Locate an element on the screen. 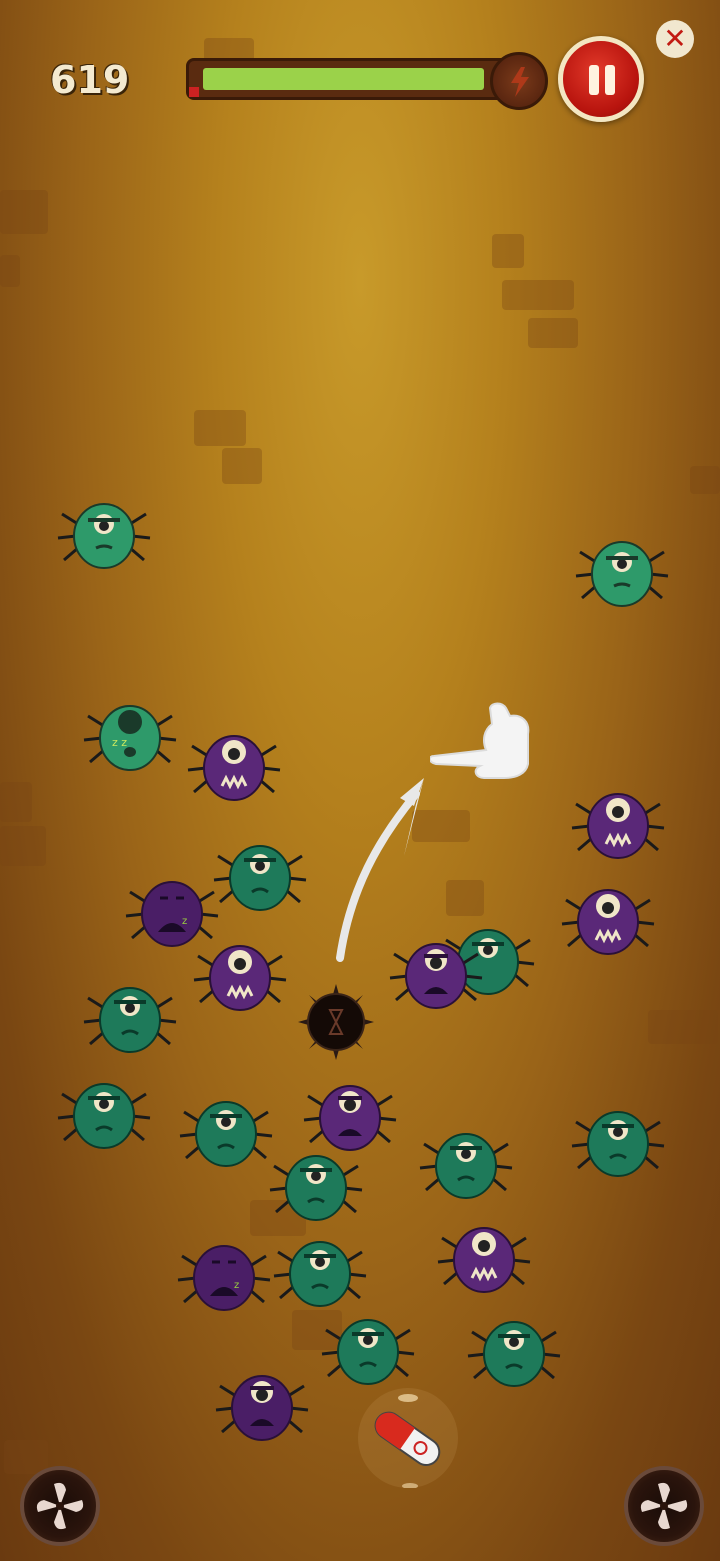 The image size is (720, 1561). health-bar-low-marker is located at coordinates (194, 92).